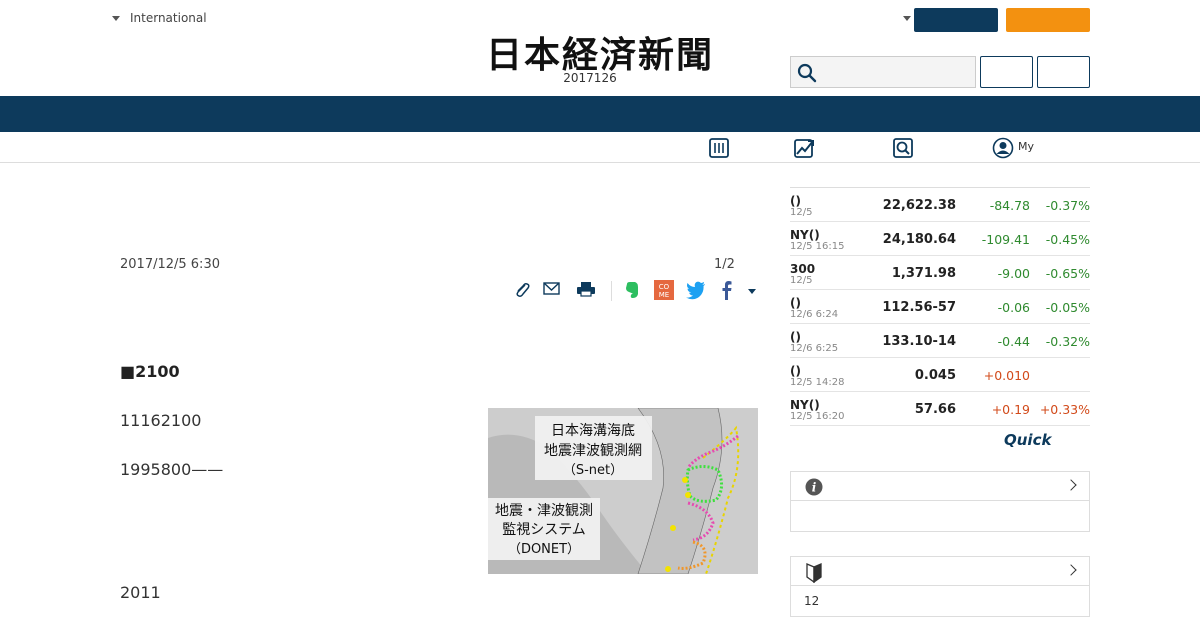 This screenshot has height=630, width=1200. I want to click on market-percent: +0.33%, so click(1064, 409).